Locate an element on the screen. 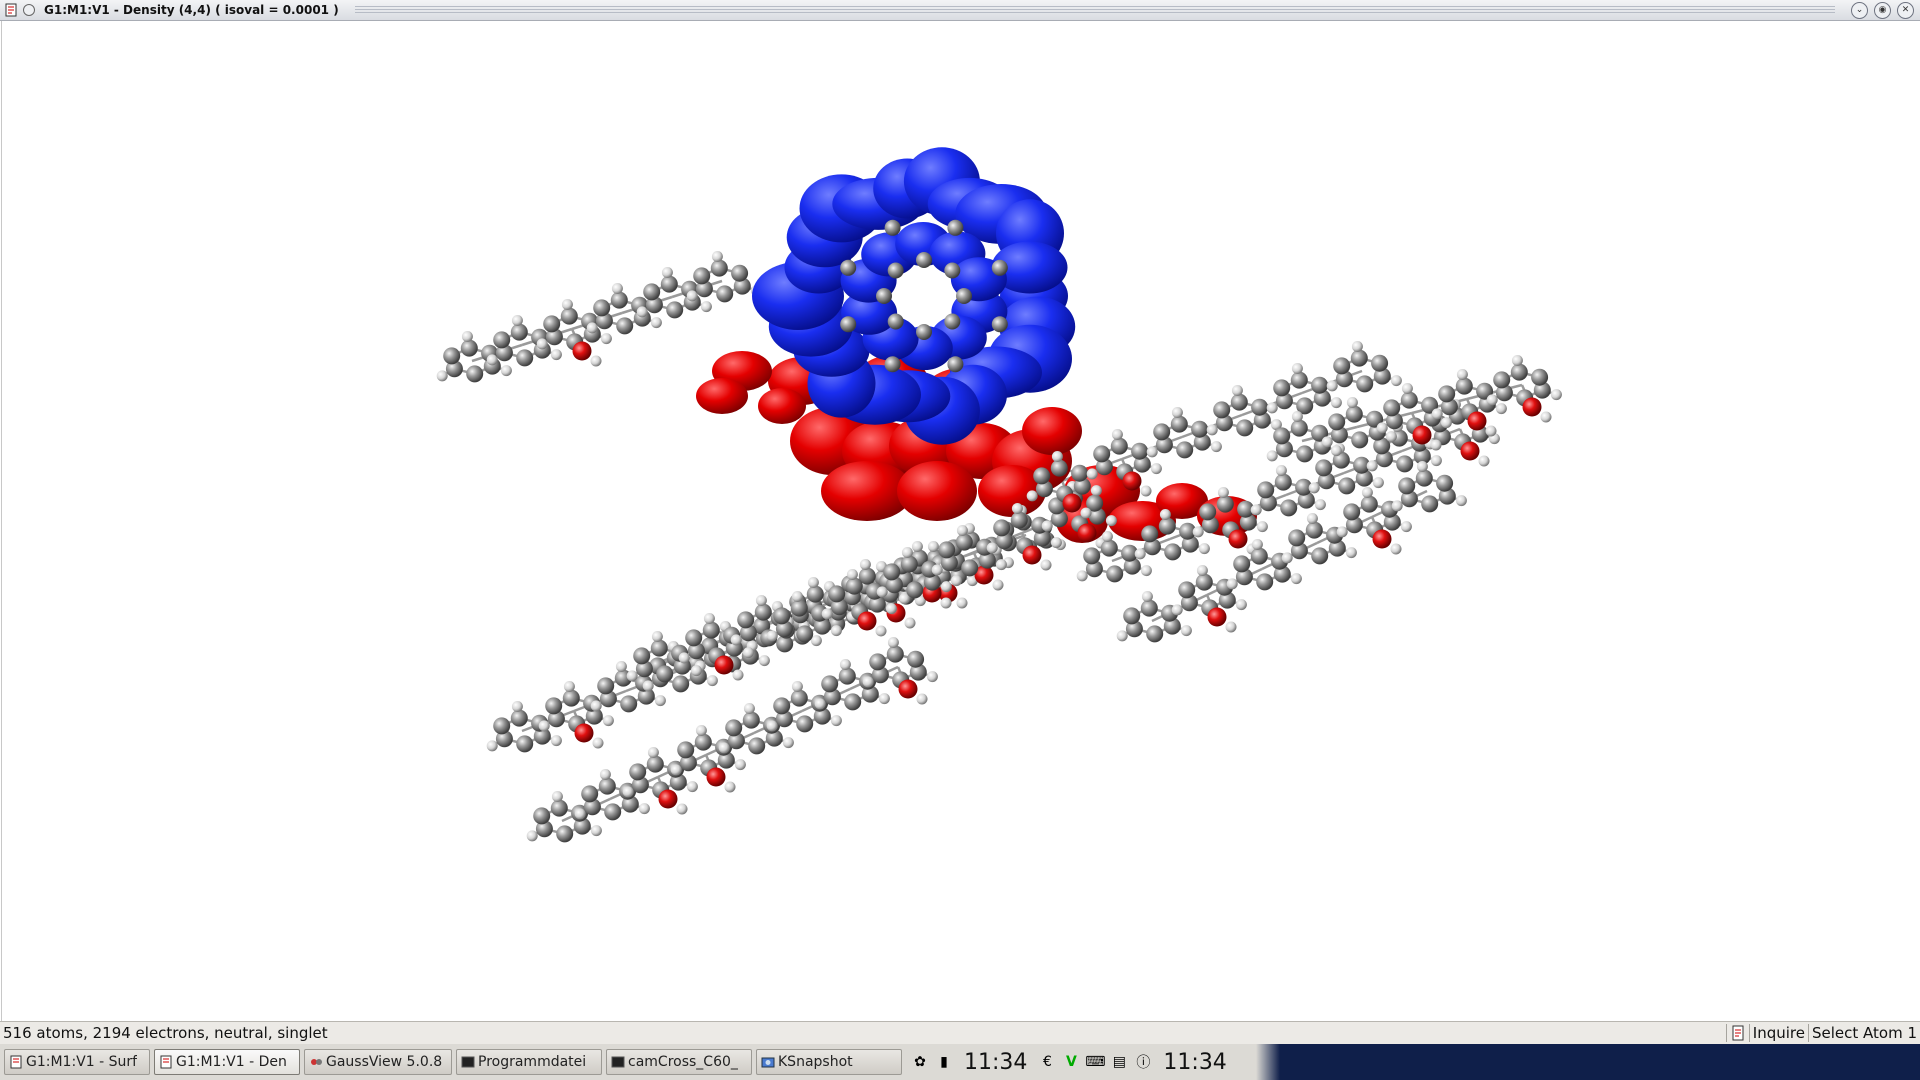  flower-icon: ✿ is located at coordinates (920, 1062).